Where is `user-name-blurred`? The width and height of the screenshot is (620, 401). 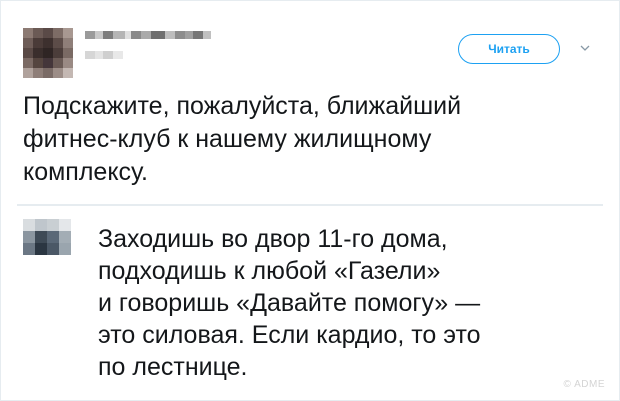 user-name-blurred is located at coordinates (148, 39).